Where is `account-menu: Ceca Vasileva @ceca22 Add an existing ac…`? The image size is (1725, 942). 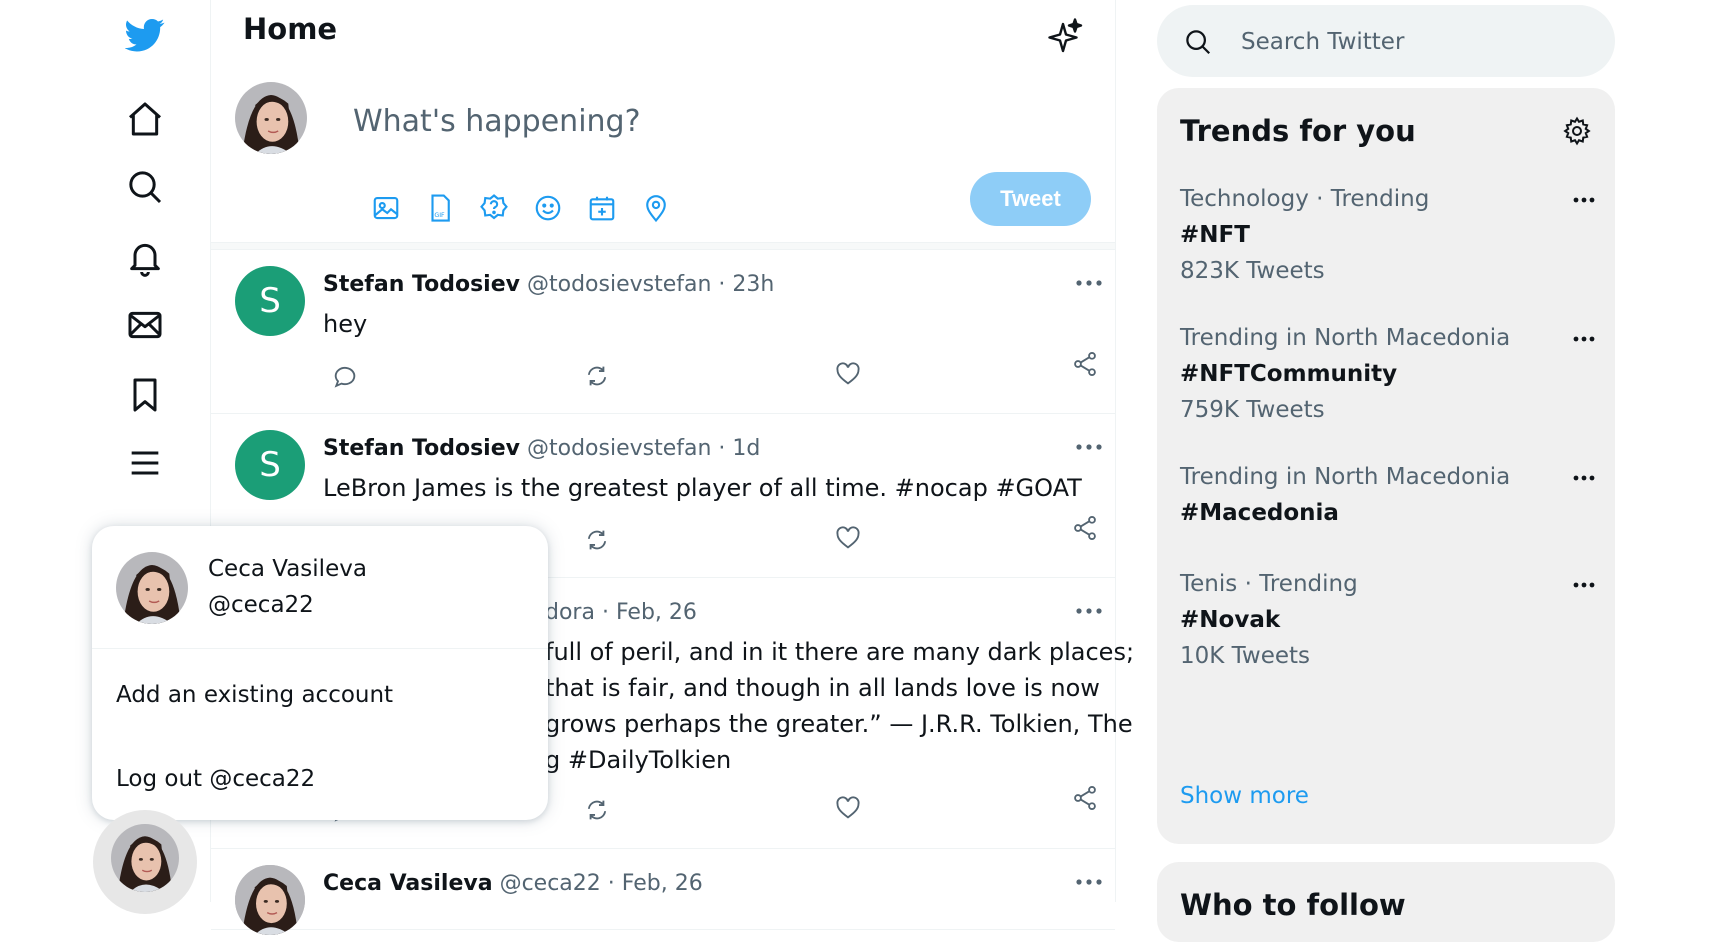 account-menu: Ceca Vasileva @ceca22 Add an existing ac… is located at coordinates (320, 673).